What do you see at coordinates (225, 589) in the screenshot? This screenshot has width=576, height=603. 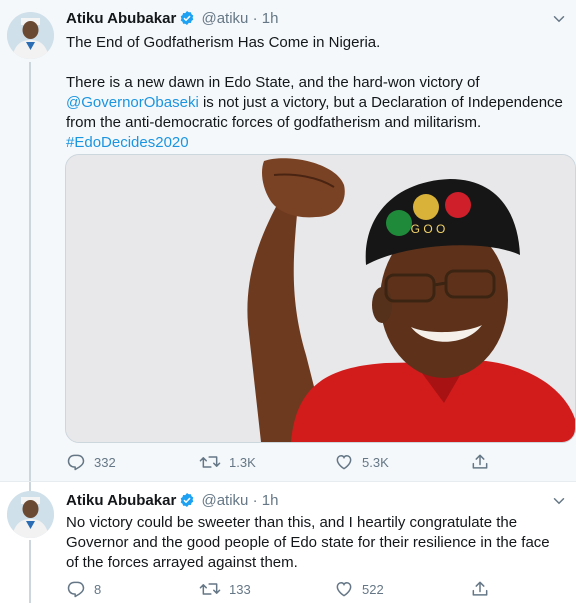 I see `retweet-button: 133` at bounding box center [225, 589].